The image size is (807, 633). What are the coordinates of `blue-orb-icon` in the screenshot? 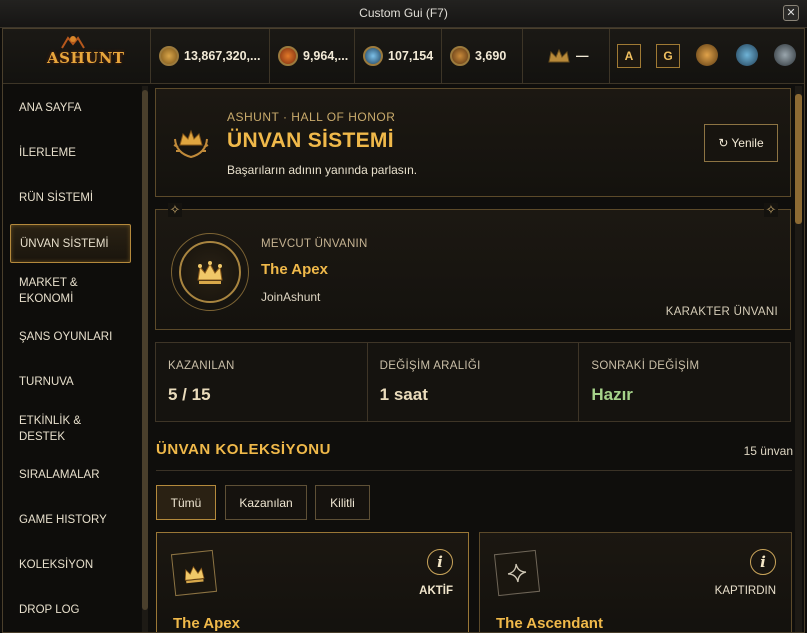 It's located at (373, 56).